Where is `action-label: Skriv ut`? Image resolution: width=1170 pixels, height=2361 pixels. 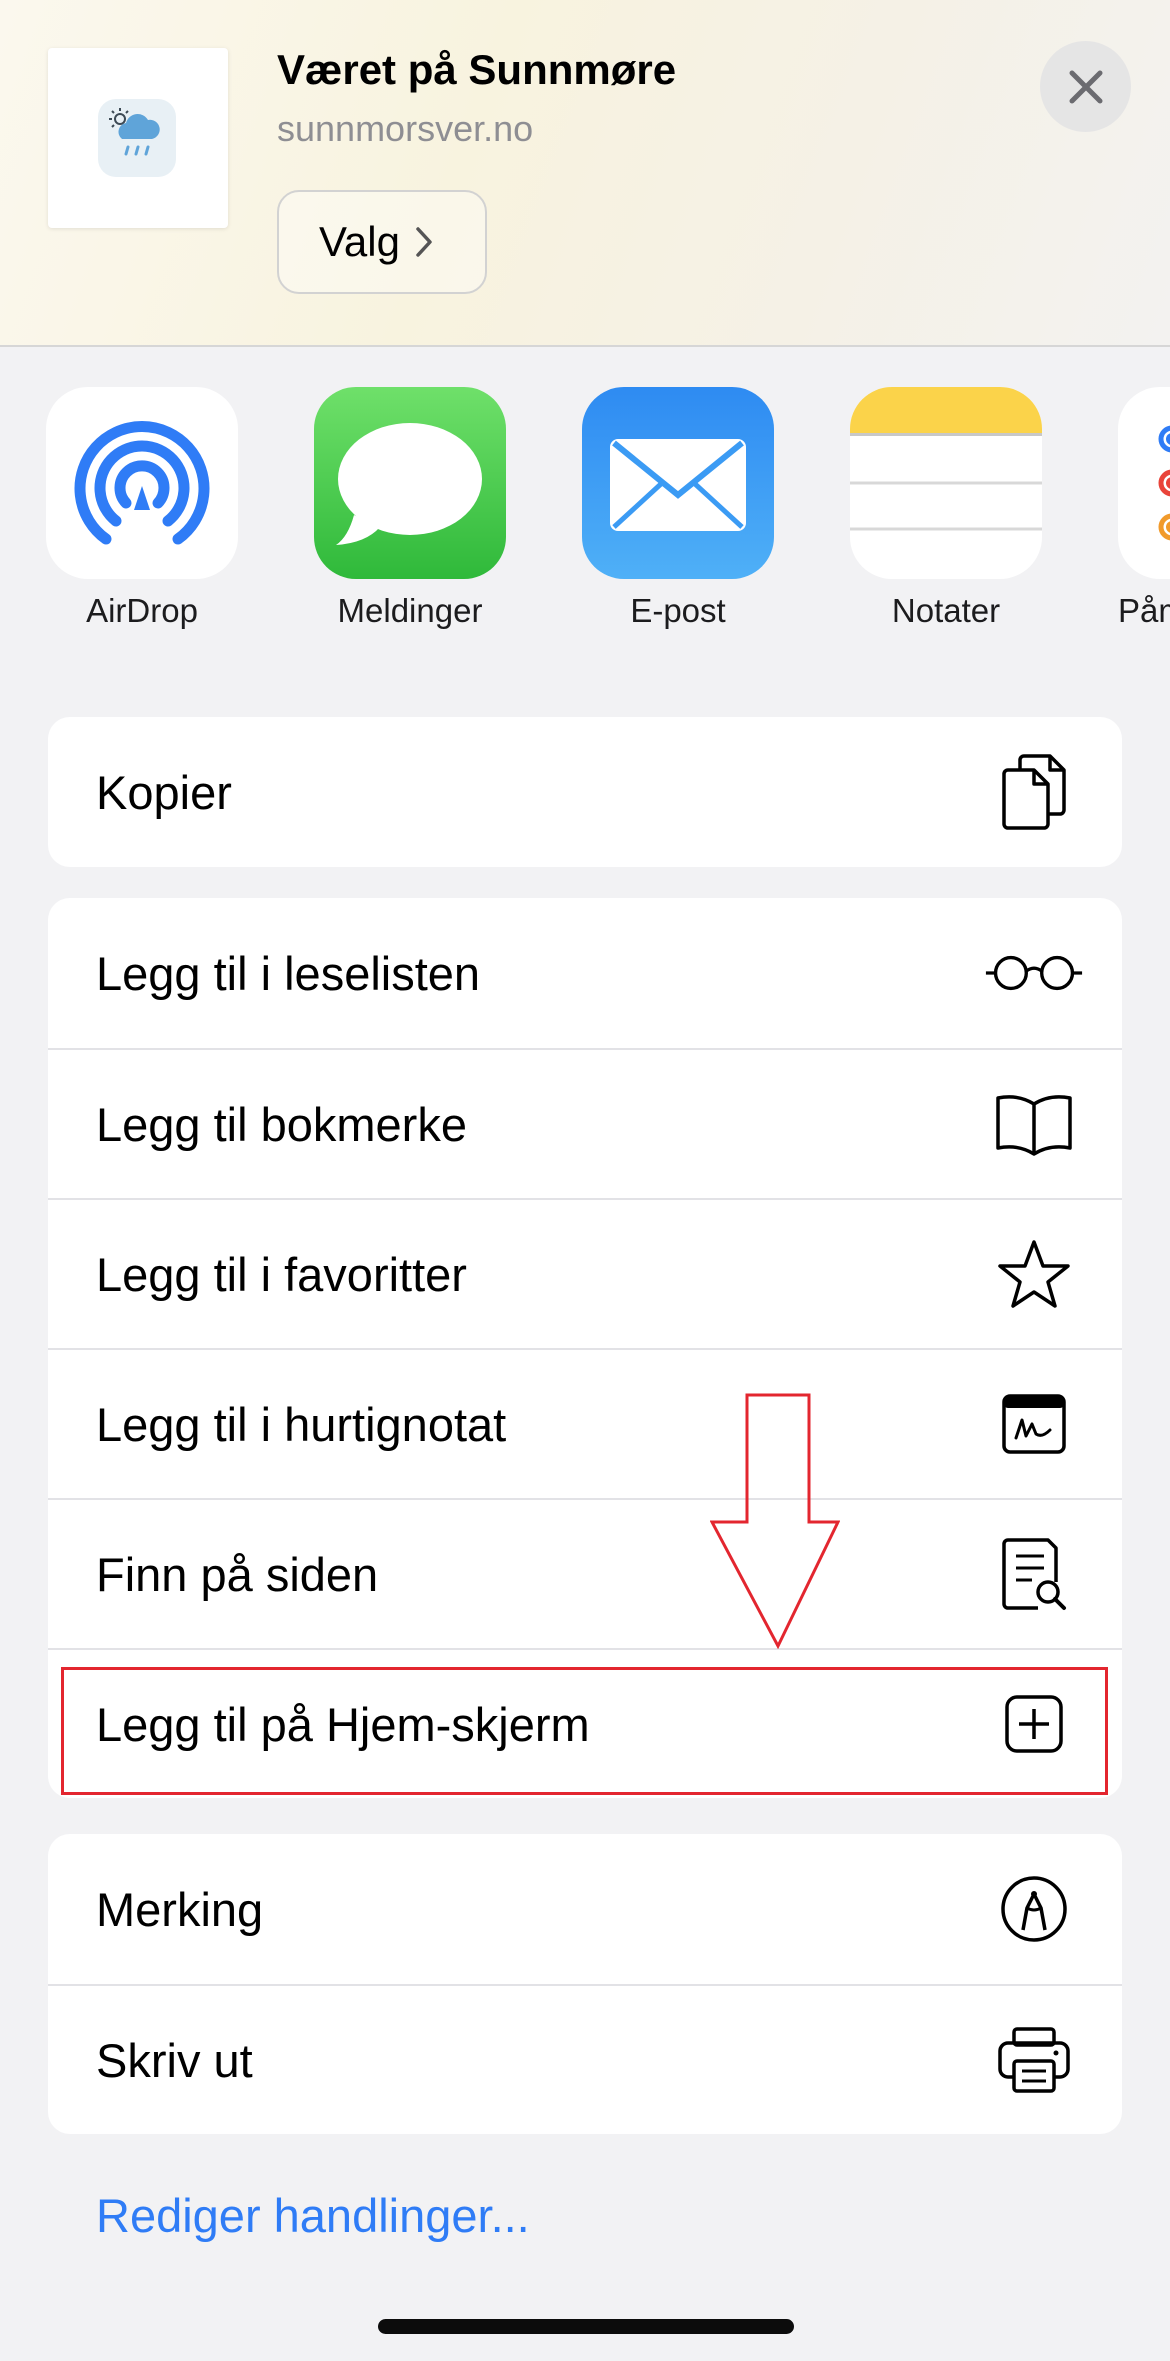
action-label: Skriv ut is located at coordinates (174, 2060).